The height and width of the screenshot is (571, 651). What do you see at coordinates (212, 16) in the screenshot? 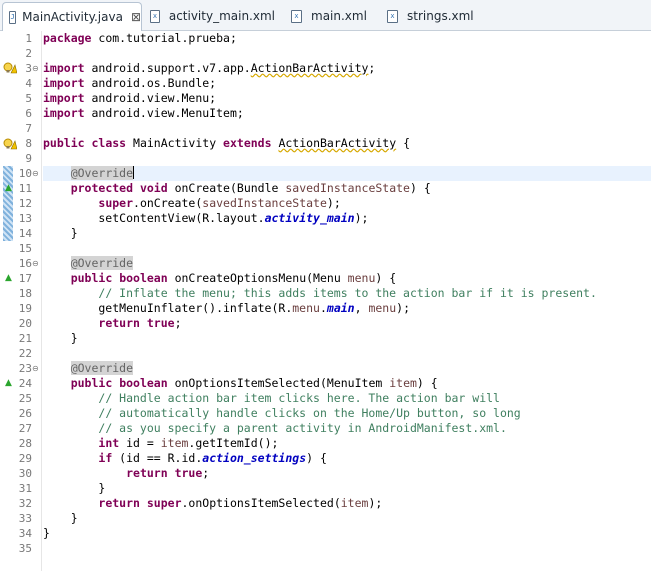
I see `tab-activity-main-xml: x activity_main.xml` at bounding box center [212, 16].